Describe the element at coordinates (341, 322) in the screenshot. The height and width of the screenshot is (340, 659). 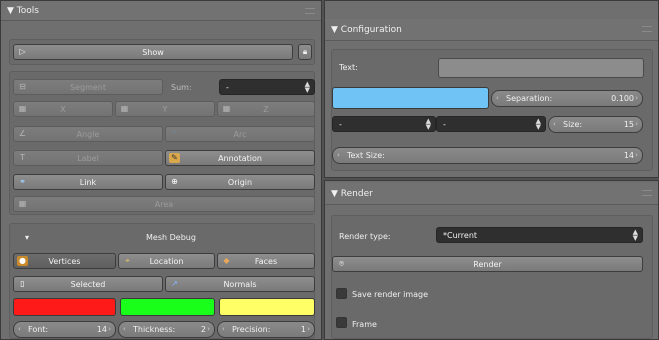
I see `frame-checkbox` at that location.